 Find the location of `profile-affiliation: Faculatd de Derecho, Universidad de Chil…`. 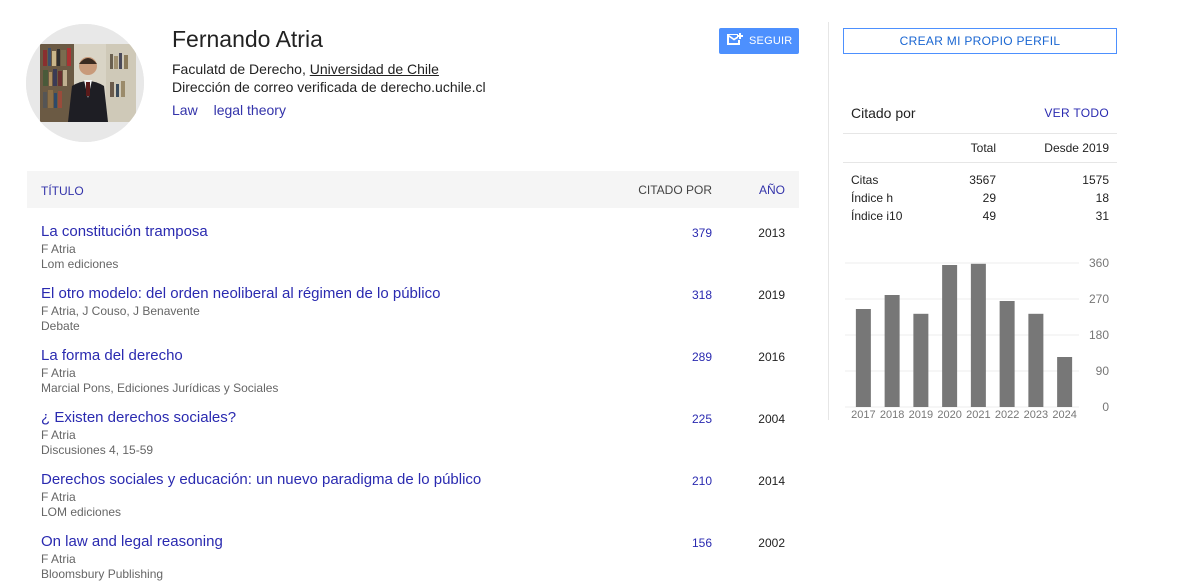

profile-affiliation: Faculatd de Derecho, Universidad de Chil… is located at coordinates (305, 69).